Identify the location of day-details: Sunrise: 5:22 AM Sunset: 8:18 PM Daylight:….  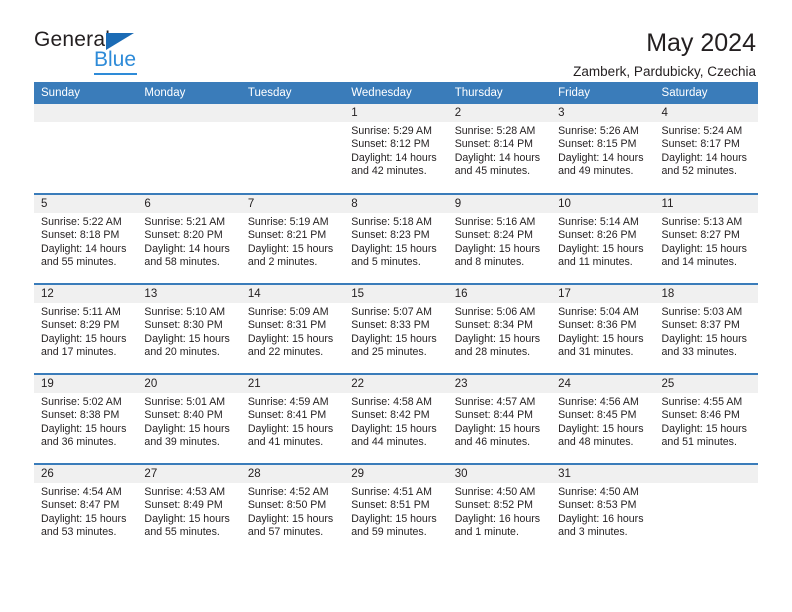
(85, 241).